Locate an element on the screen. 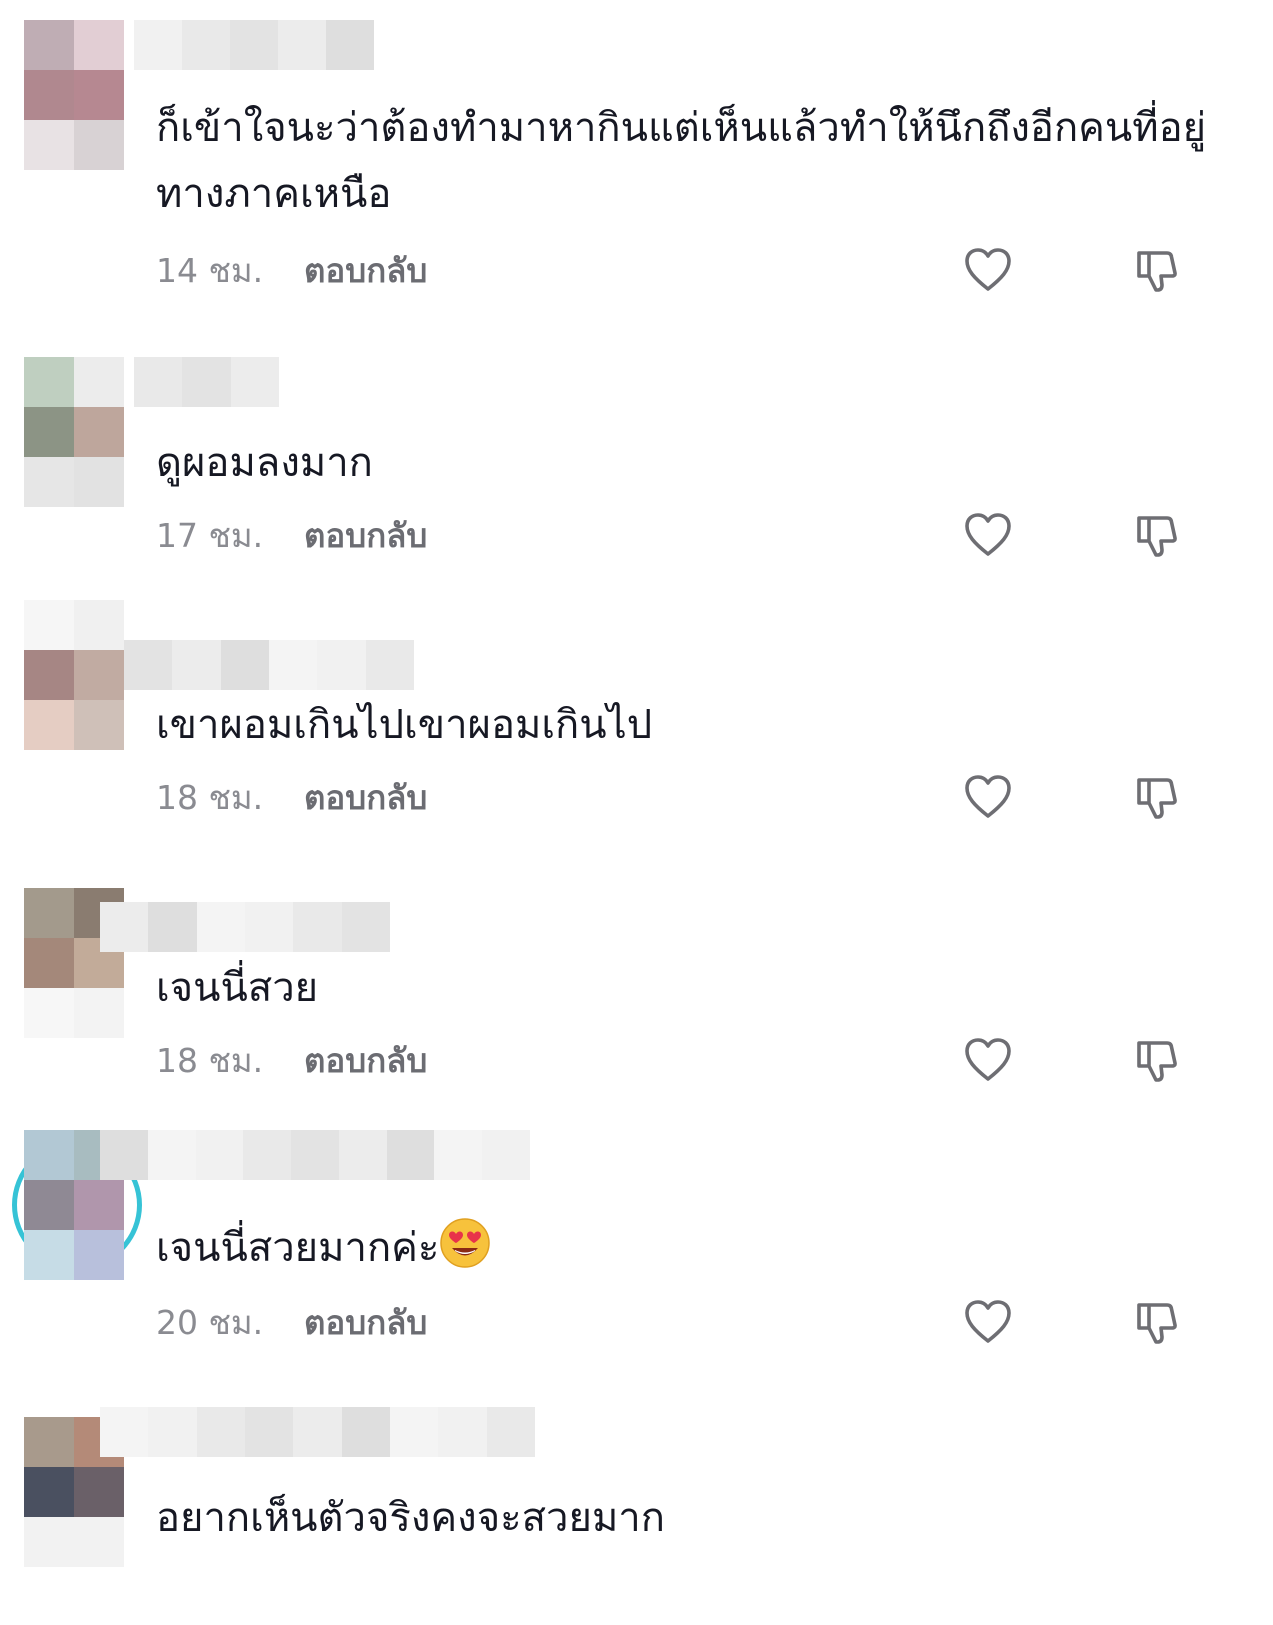 This screenshot has height=1625, width=1273. comment-text-body: เจนนี่สวยมากค่ะ is located at coordinates (298, 1248).